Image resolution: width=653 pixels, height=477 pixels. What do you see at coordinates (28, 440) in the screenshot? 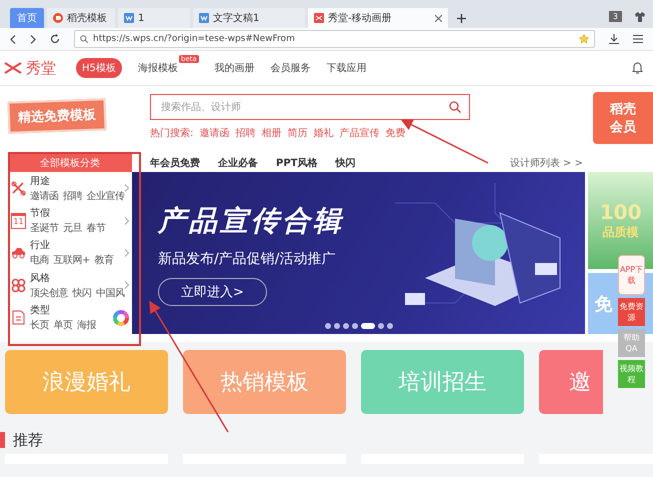
I see `section-title: 推荐` at bounding box center [28, 440].